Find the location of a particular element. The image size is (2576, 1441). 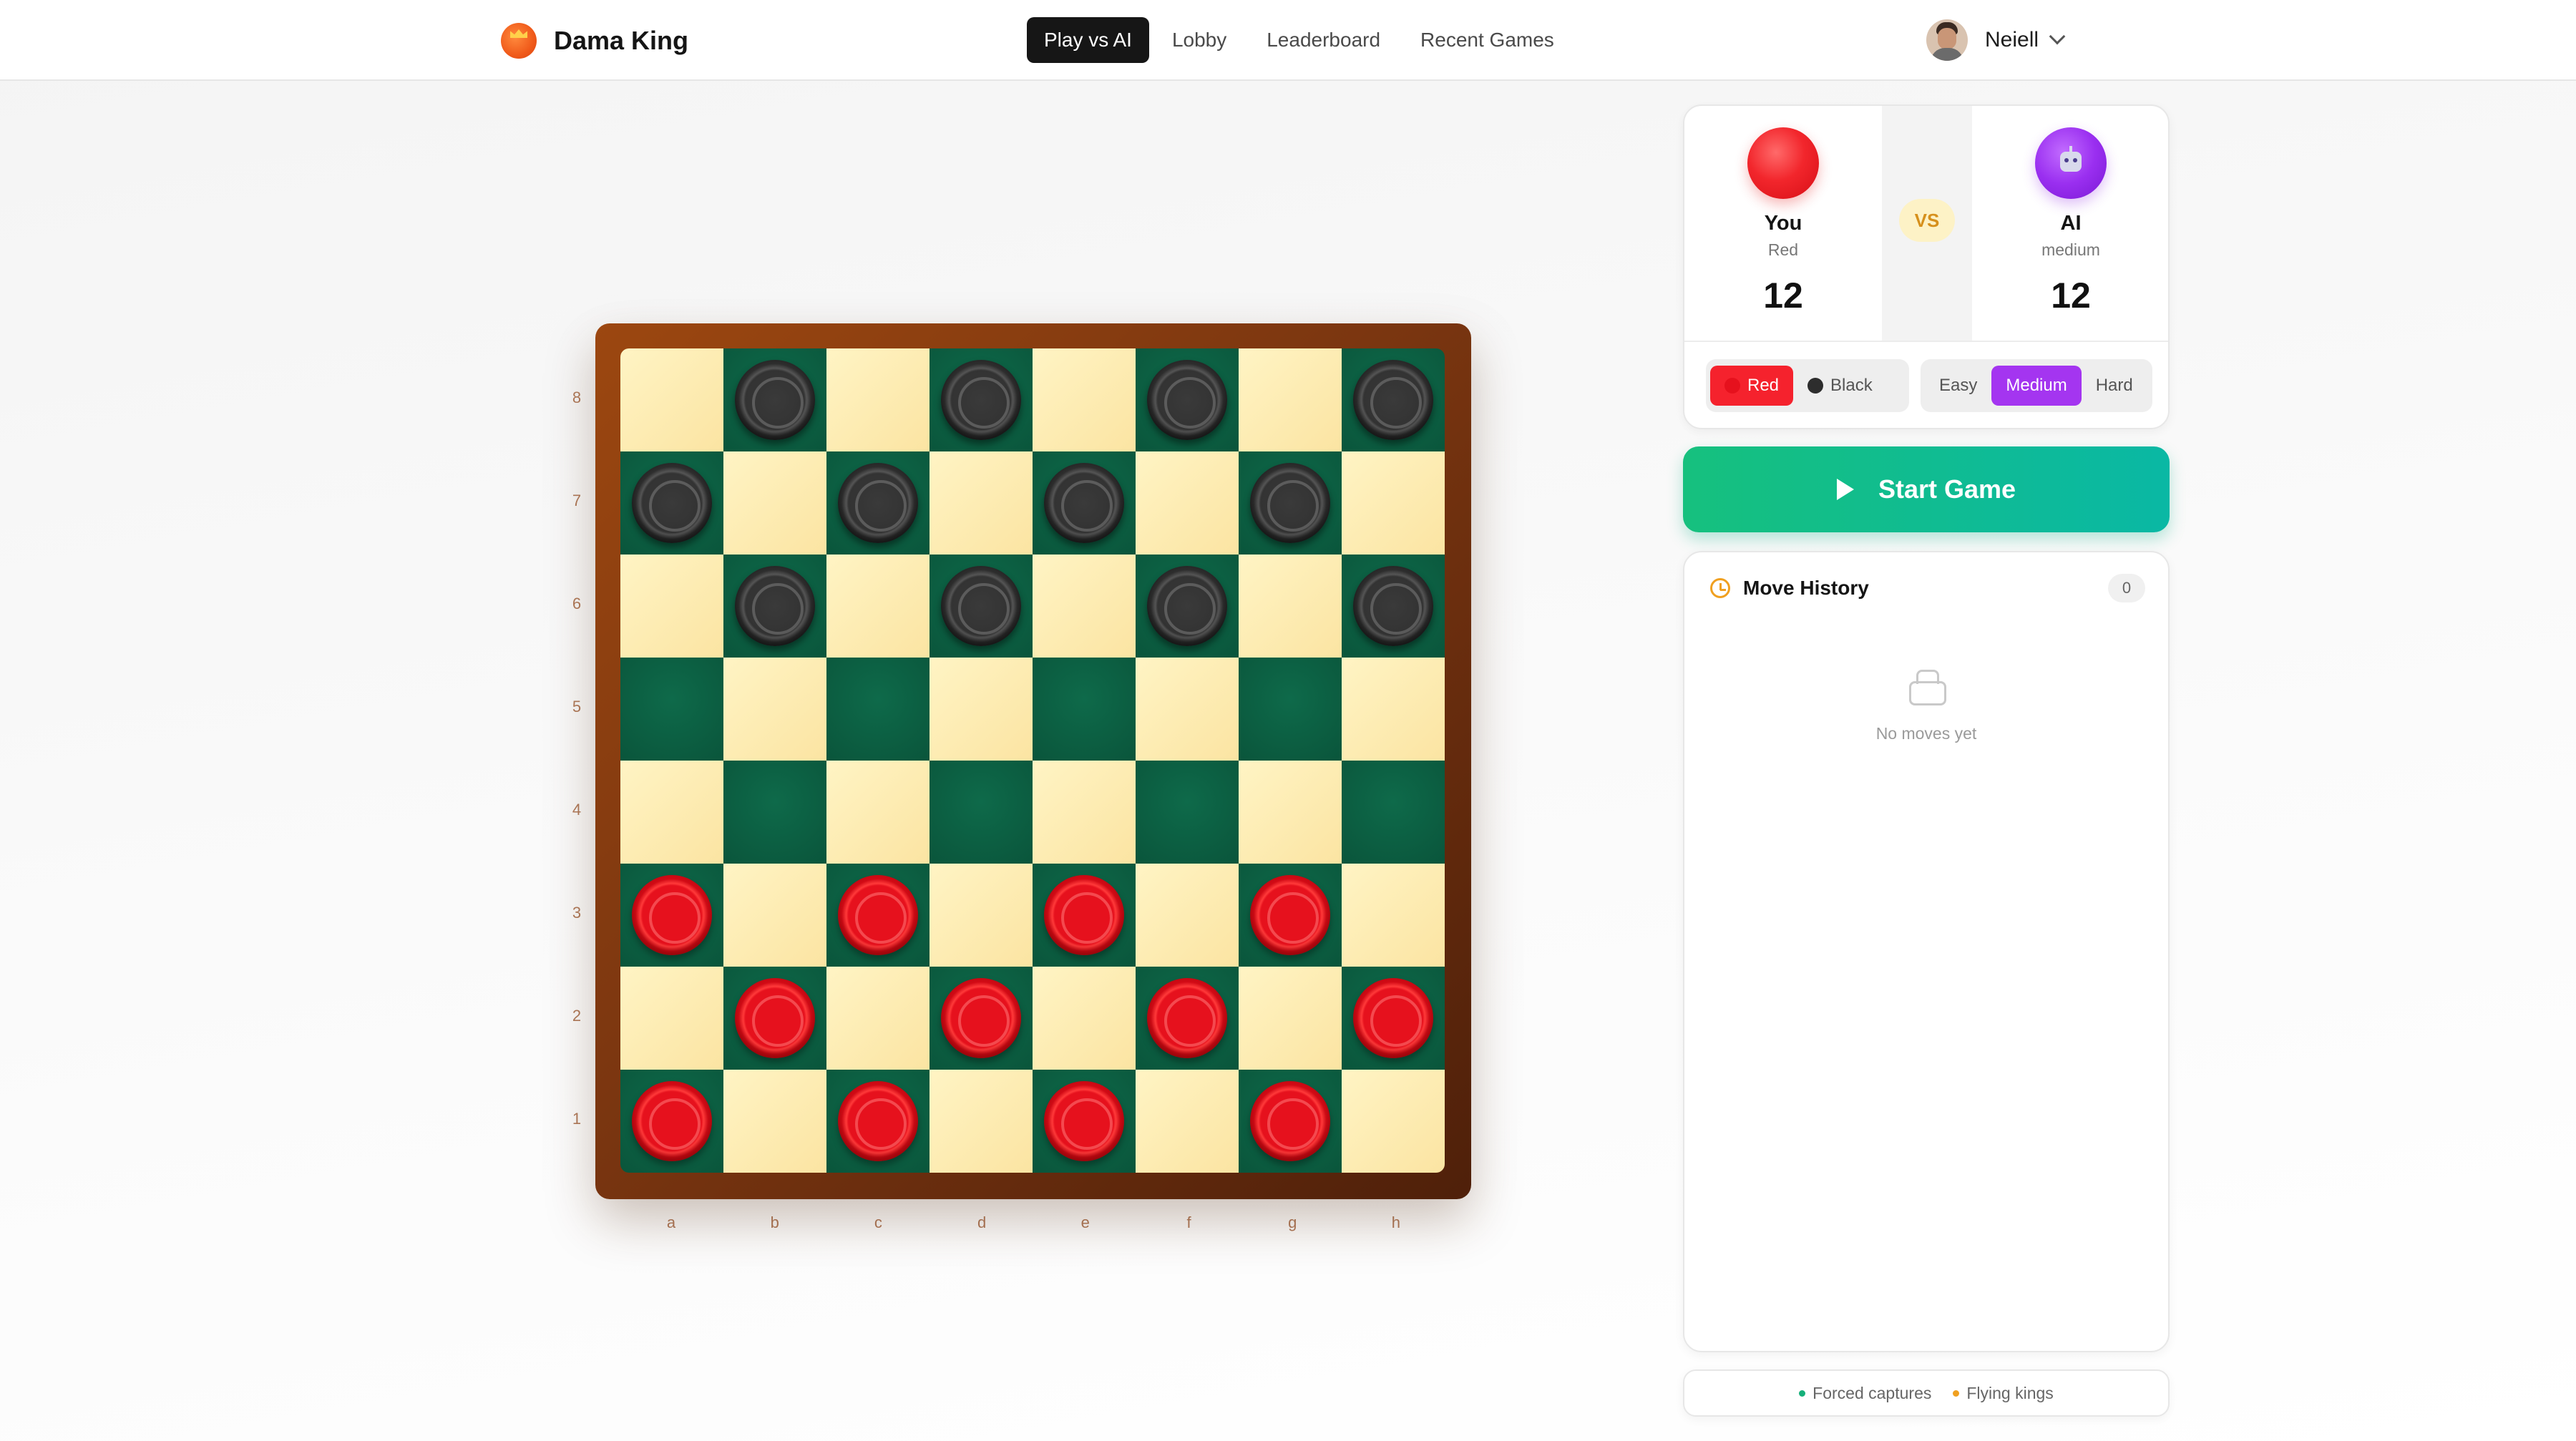

square-d2 is located at coordinates (981, 1018).